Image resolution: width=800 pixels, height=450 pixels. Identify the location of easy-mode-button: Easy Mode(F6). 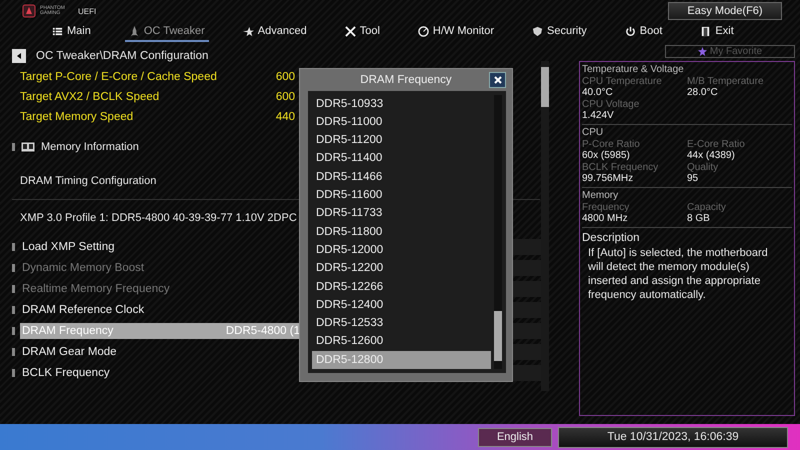
(725, 11).